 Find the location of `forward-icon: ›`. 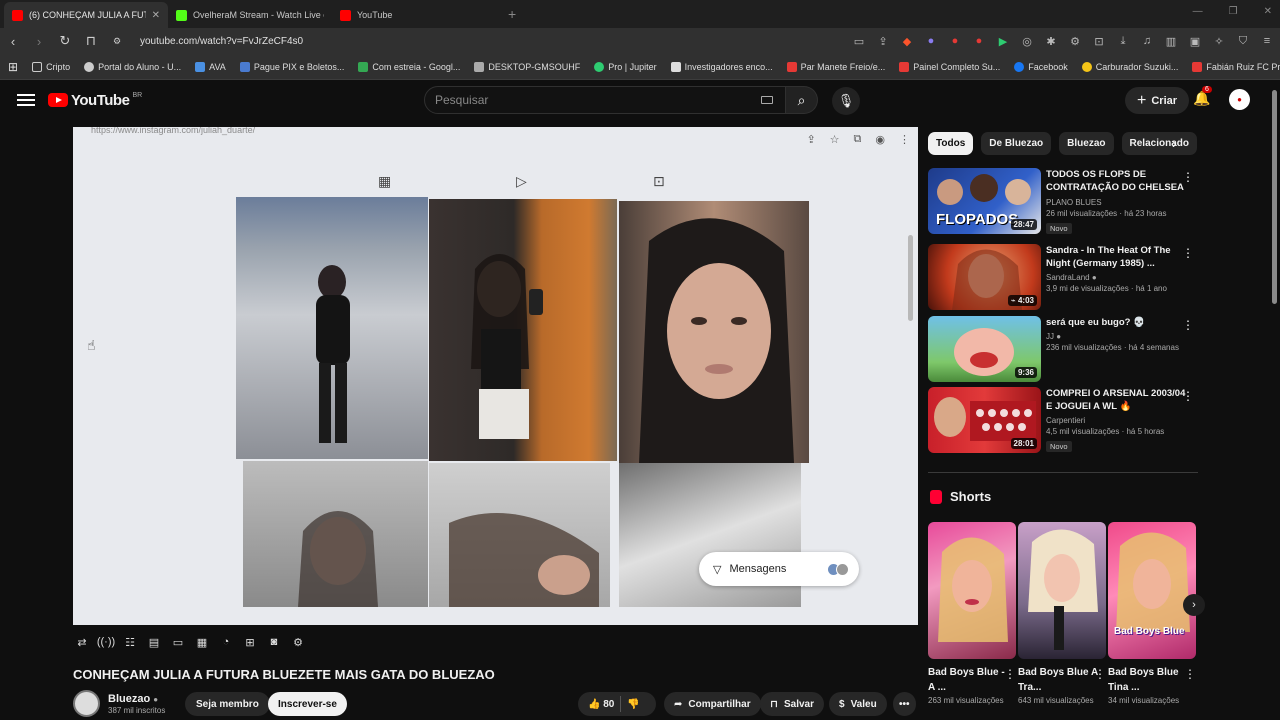

forward-icon: › is located at coordinates (39, 41).